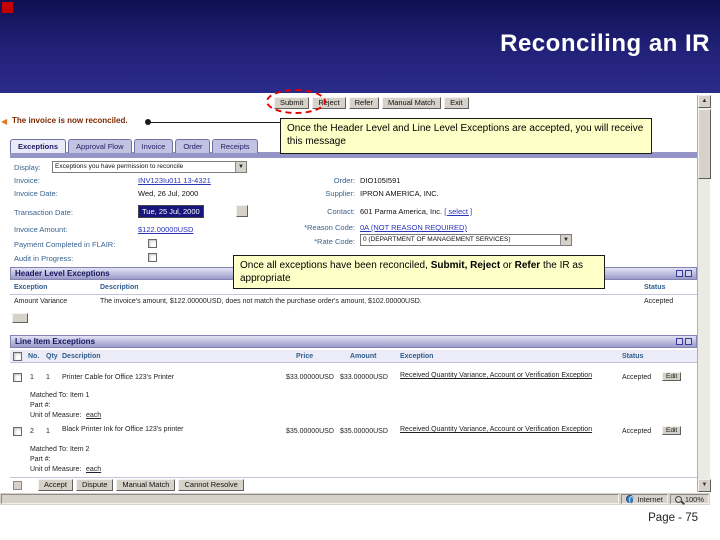 This screenshot has height=540, width=720. What do you see at coordinates (633, 356) in the screenshot?
I see `col-line-status: Status` at bounding box center [633, 356].